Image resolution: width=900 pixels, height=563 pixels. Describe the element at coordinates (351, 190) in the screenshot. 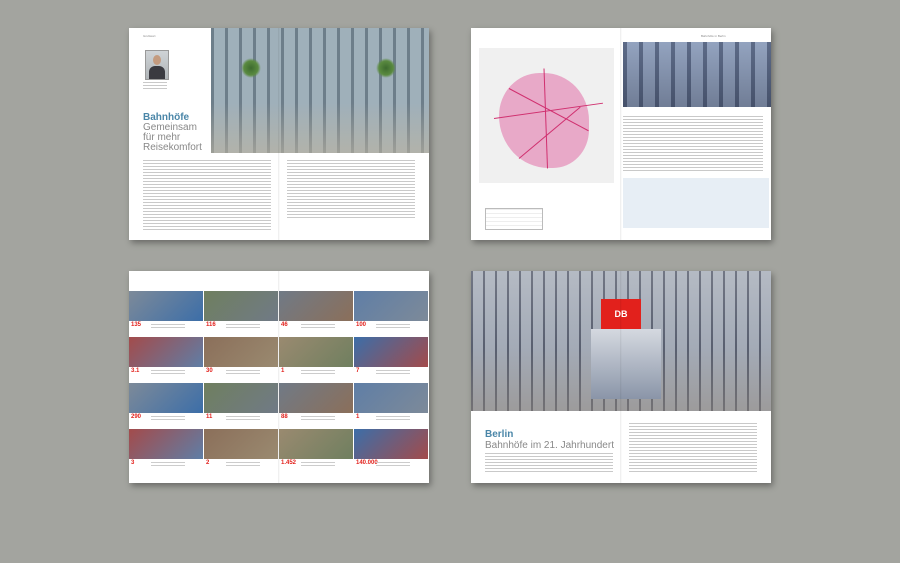

I see `body-text-right` at that location.